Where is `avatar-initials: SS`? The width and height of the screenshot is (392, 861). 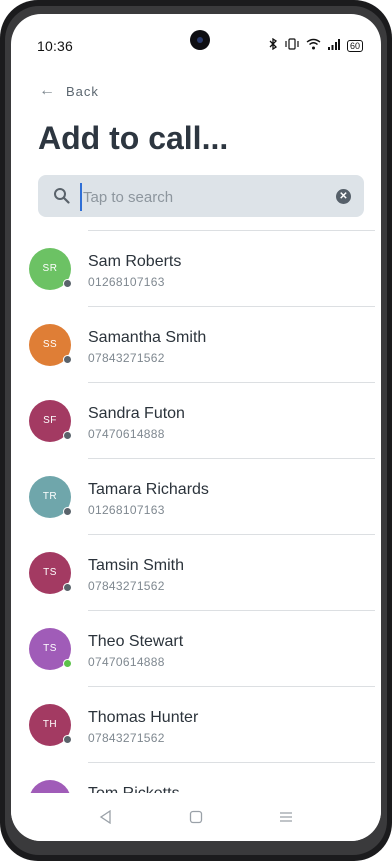 avatar-initials: SS is located at coordinates (50, 344).